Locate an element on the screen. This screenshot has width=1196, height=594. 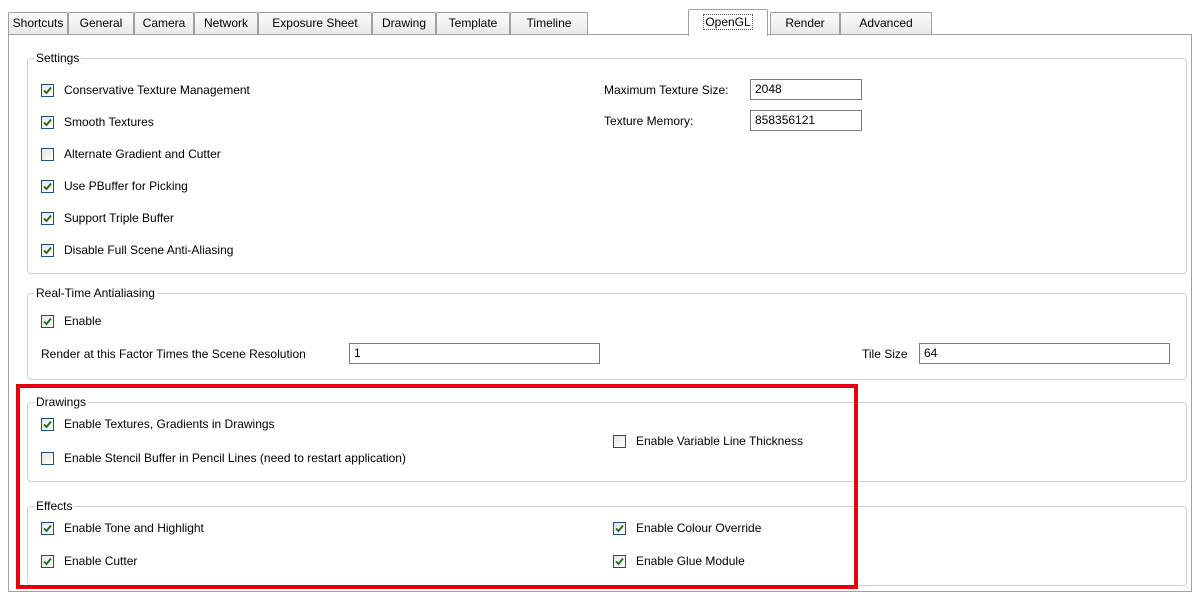
tab-shortcuts: Shortcuts is located at coordinates (38, 23).